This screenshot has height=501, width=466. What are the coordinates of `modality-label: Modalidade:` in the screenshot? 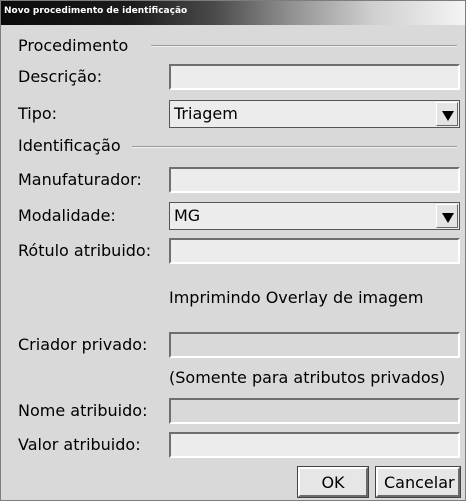 It's located at (67, 215).